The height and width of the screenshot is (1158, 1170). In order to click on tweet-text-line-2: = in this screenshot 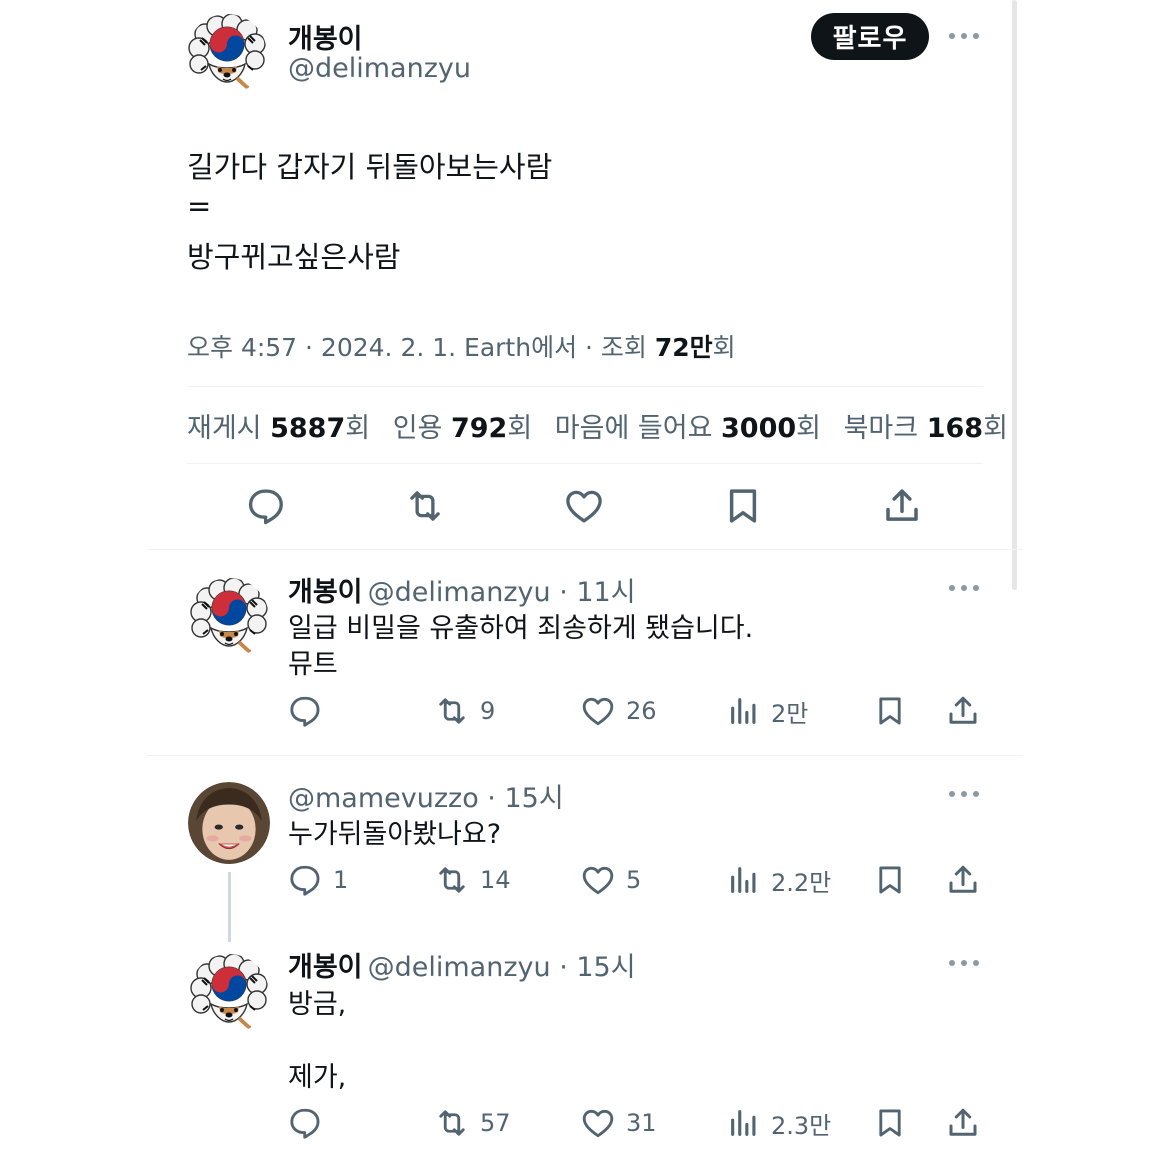, I will do `click(199, 206)`.